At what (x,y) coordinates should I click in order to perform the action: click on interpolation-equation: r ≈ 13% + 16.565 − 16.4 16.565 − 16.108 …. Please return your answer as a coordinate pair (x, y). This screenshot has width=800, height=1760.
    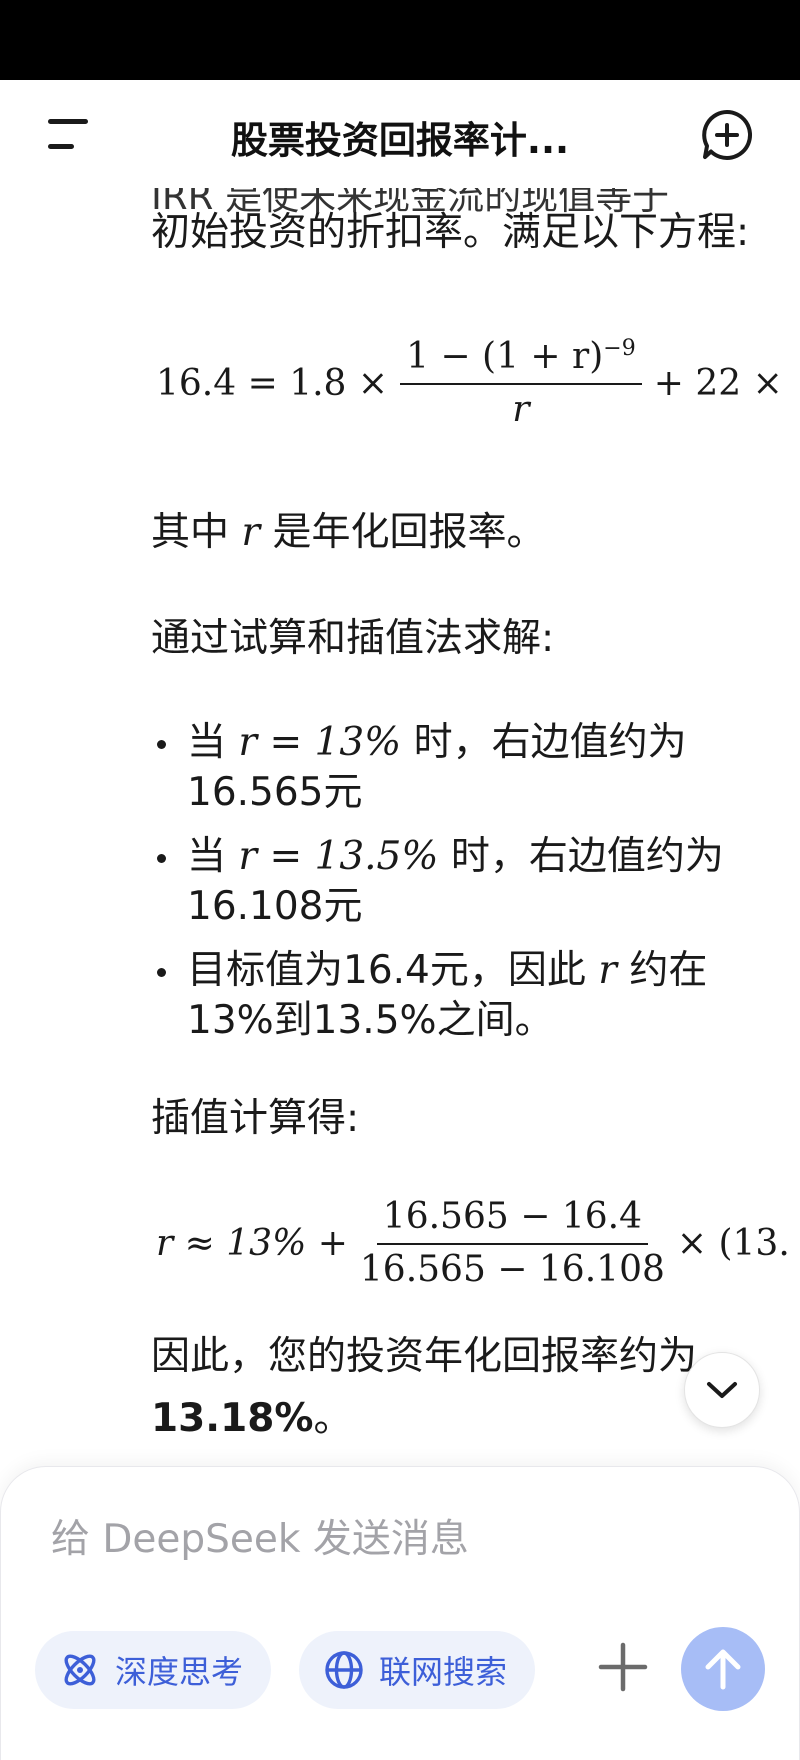
    Looking at the image, I should click on (473, 1243).